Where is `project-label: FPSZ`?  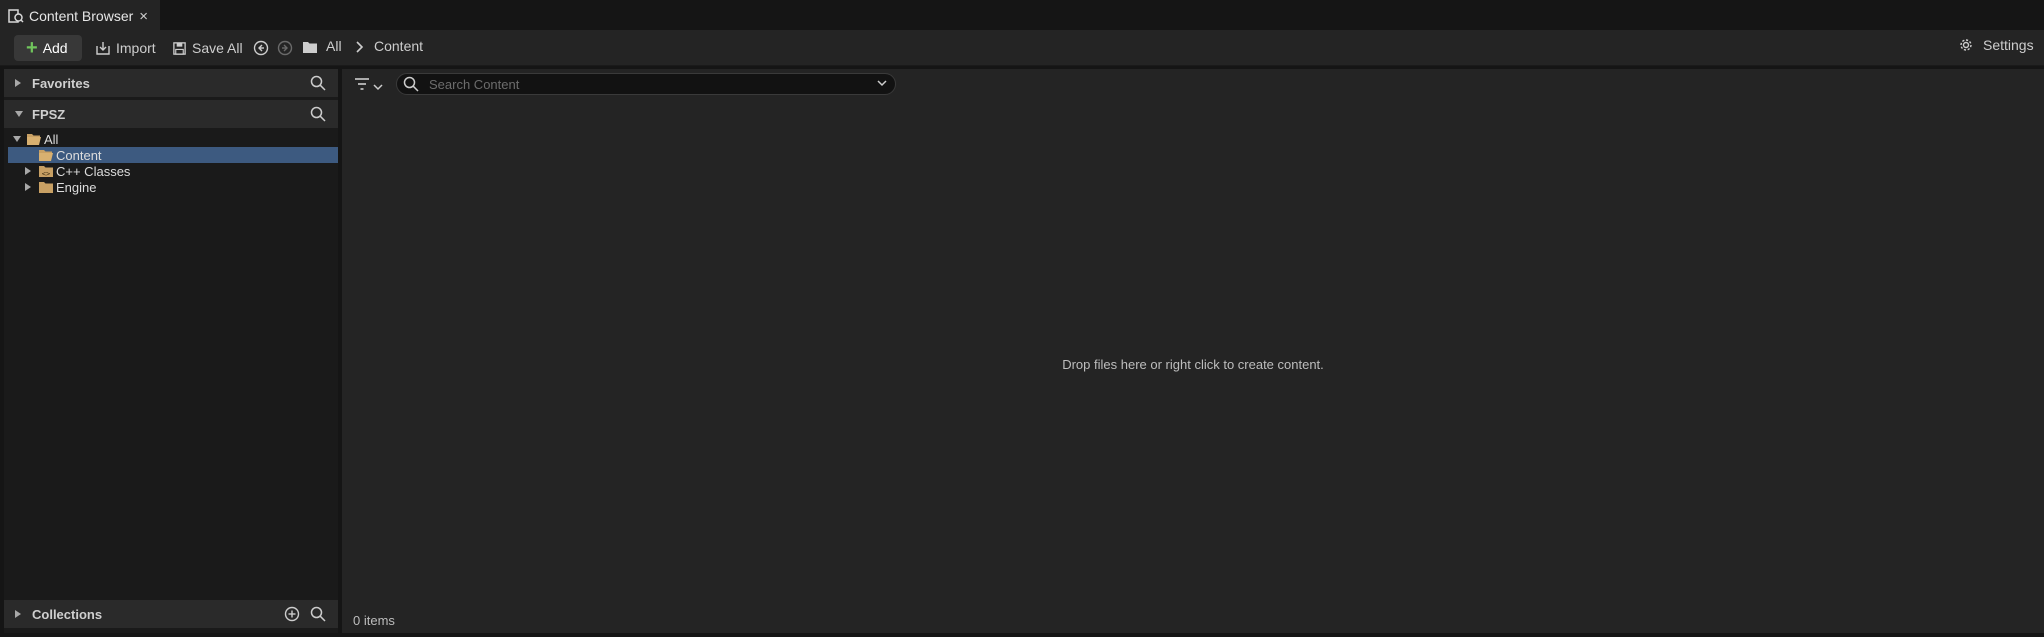 project-label: FPSZ is located at coordinates (49, 114).